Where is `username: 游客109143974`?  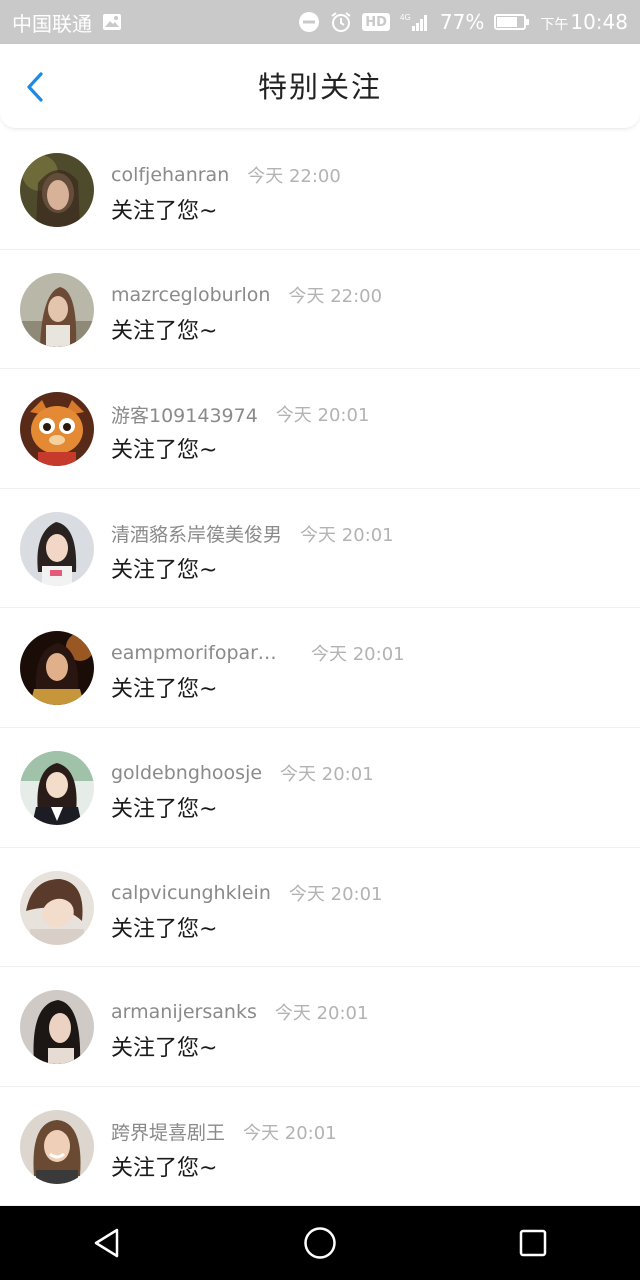
username: 游客109143974 is located at coordinates (184, 414).